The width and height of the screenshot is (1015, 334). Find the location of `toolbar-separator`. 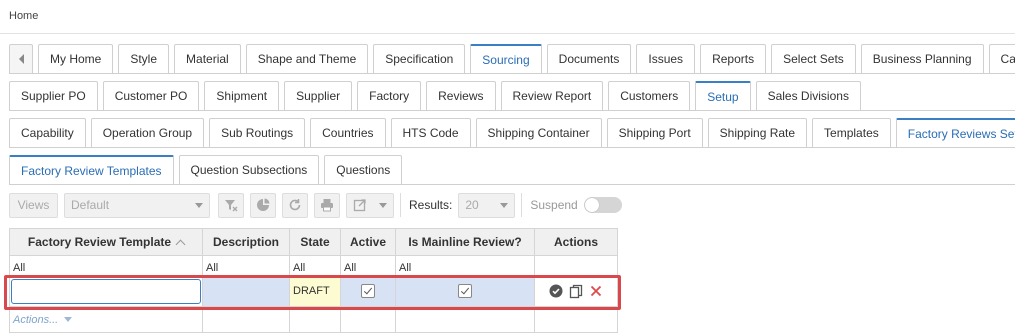

toolbar-separator is located at coordinates (400, 205).